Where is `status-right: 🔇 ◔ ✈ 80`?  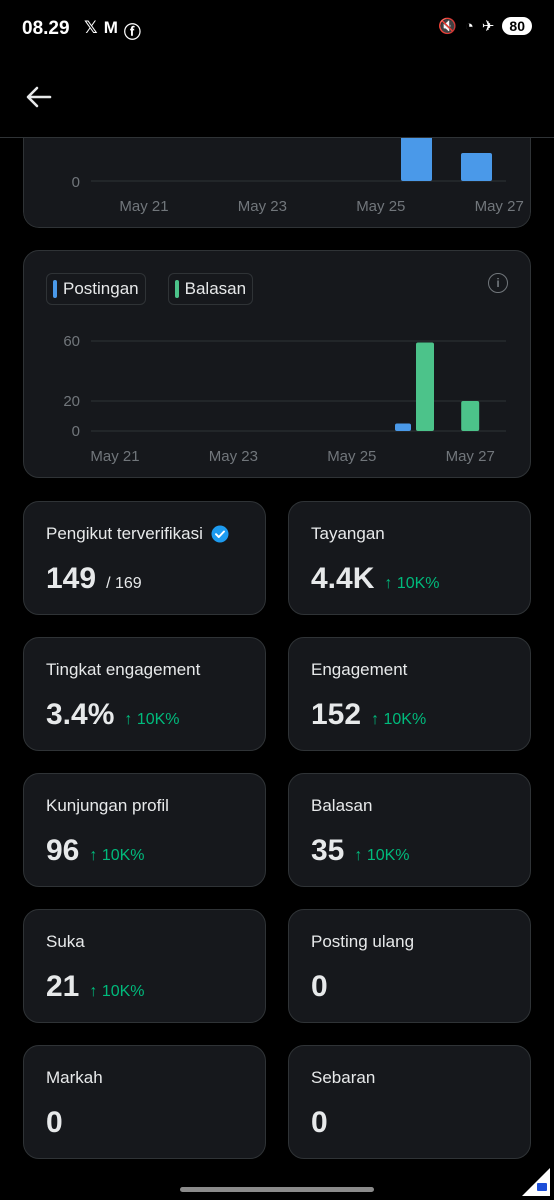 status-right: 🔇 ◔ ✈ 80 is located at coordinates (485, 26).